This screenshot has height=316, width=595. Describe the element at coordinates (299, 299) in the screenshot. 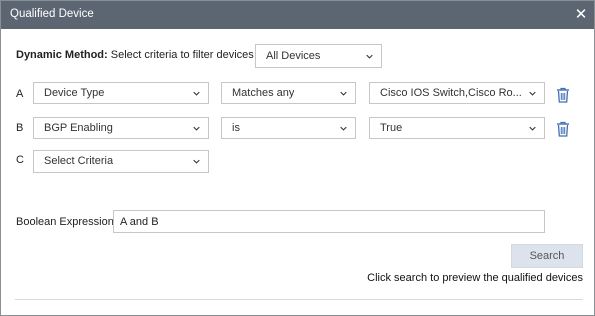

I see `footer-divider` at that location.